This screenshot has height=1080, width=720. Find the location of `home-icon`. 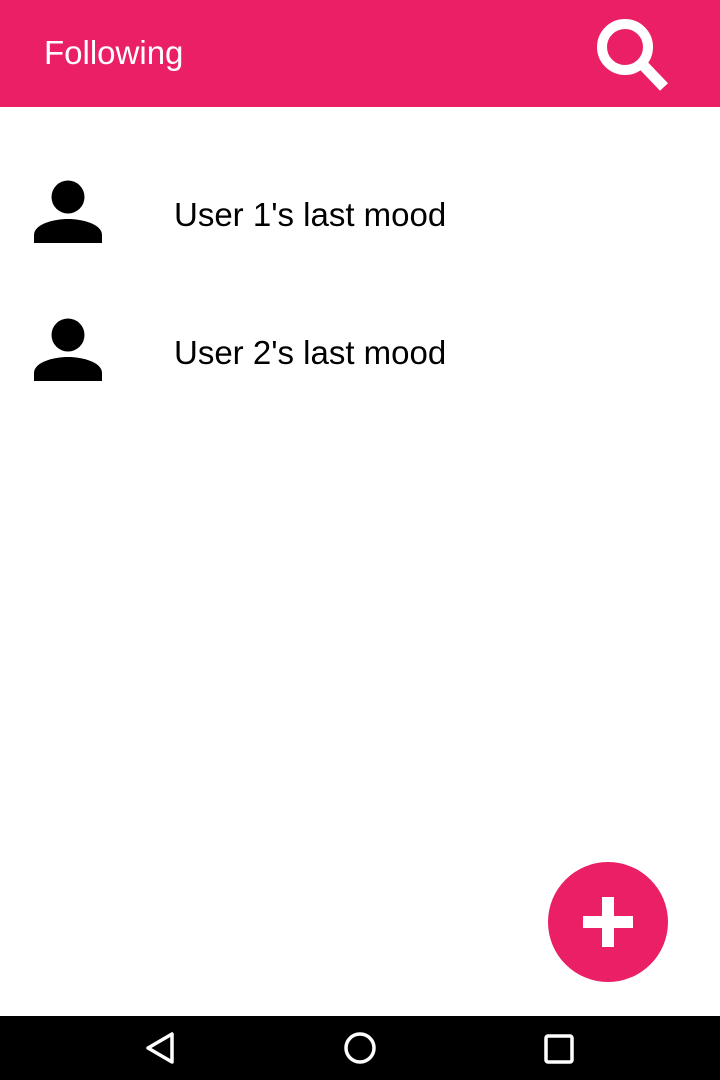

home-icon is located at coordinates (360, 1048).